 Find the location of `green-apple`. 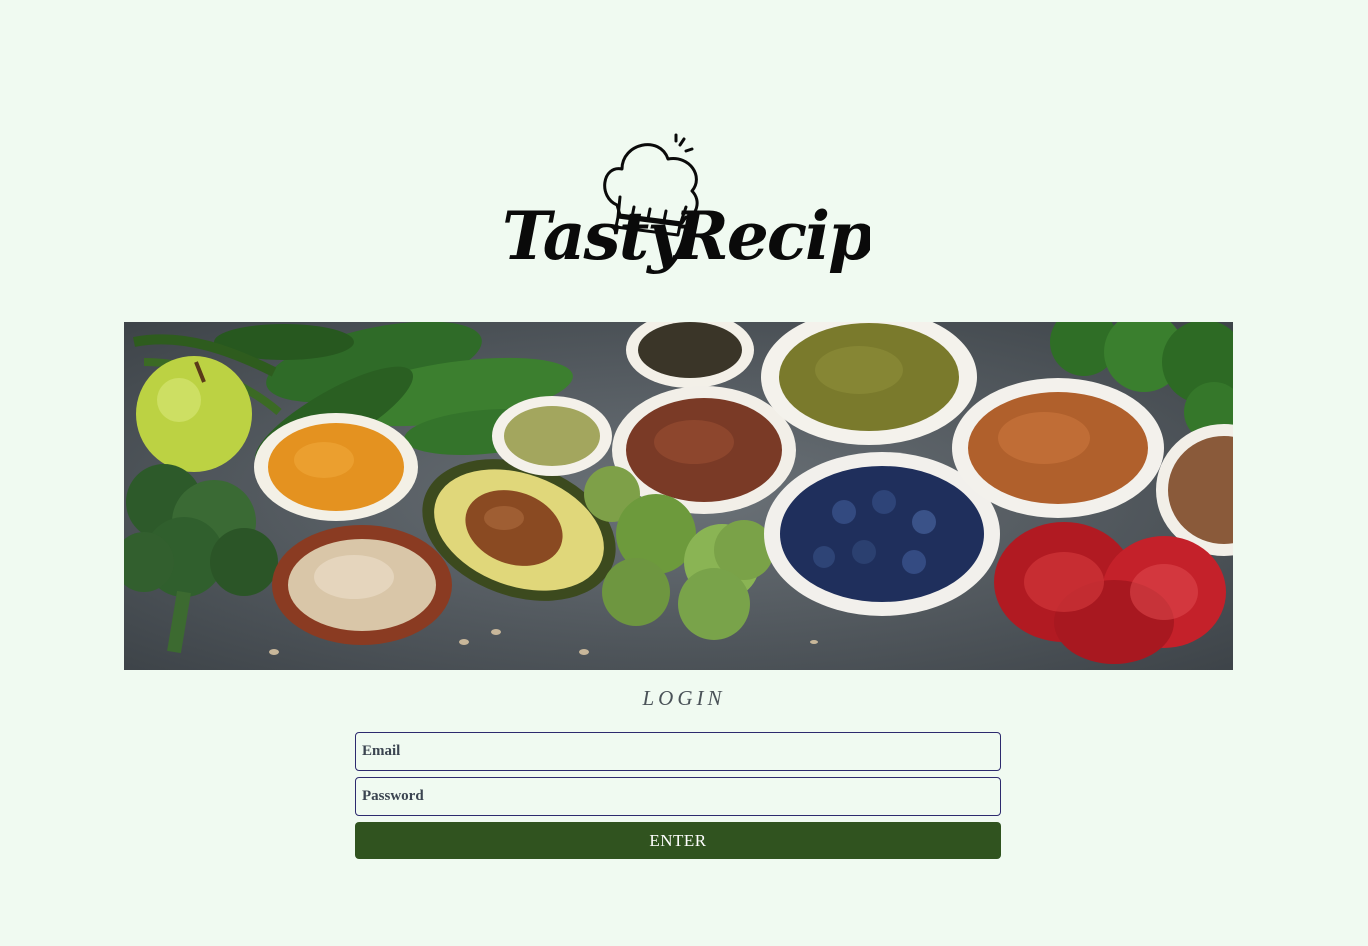

green-apple is located at coordinates (194, 414).